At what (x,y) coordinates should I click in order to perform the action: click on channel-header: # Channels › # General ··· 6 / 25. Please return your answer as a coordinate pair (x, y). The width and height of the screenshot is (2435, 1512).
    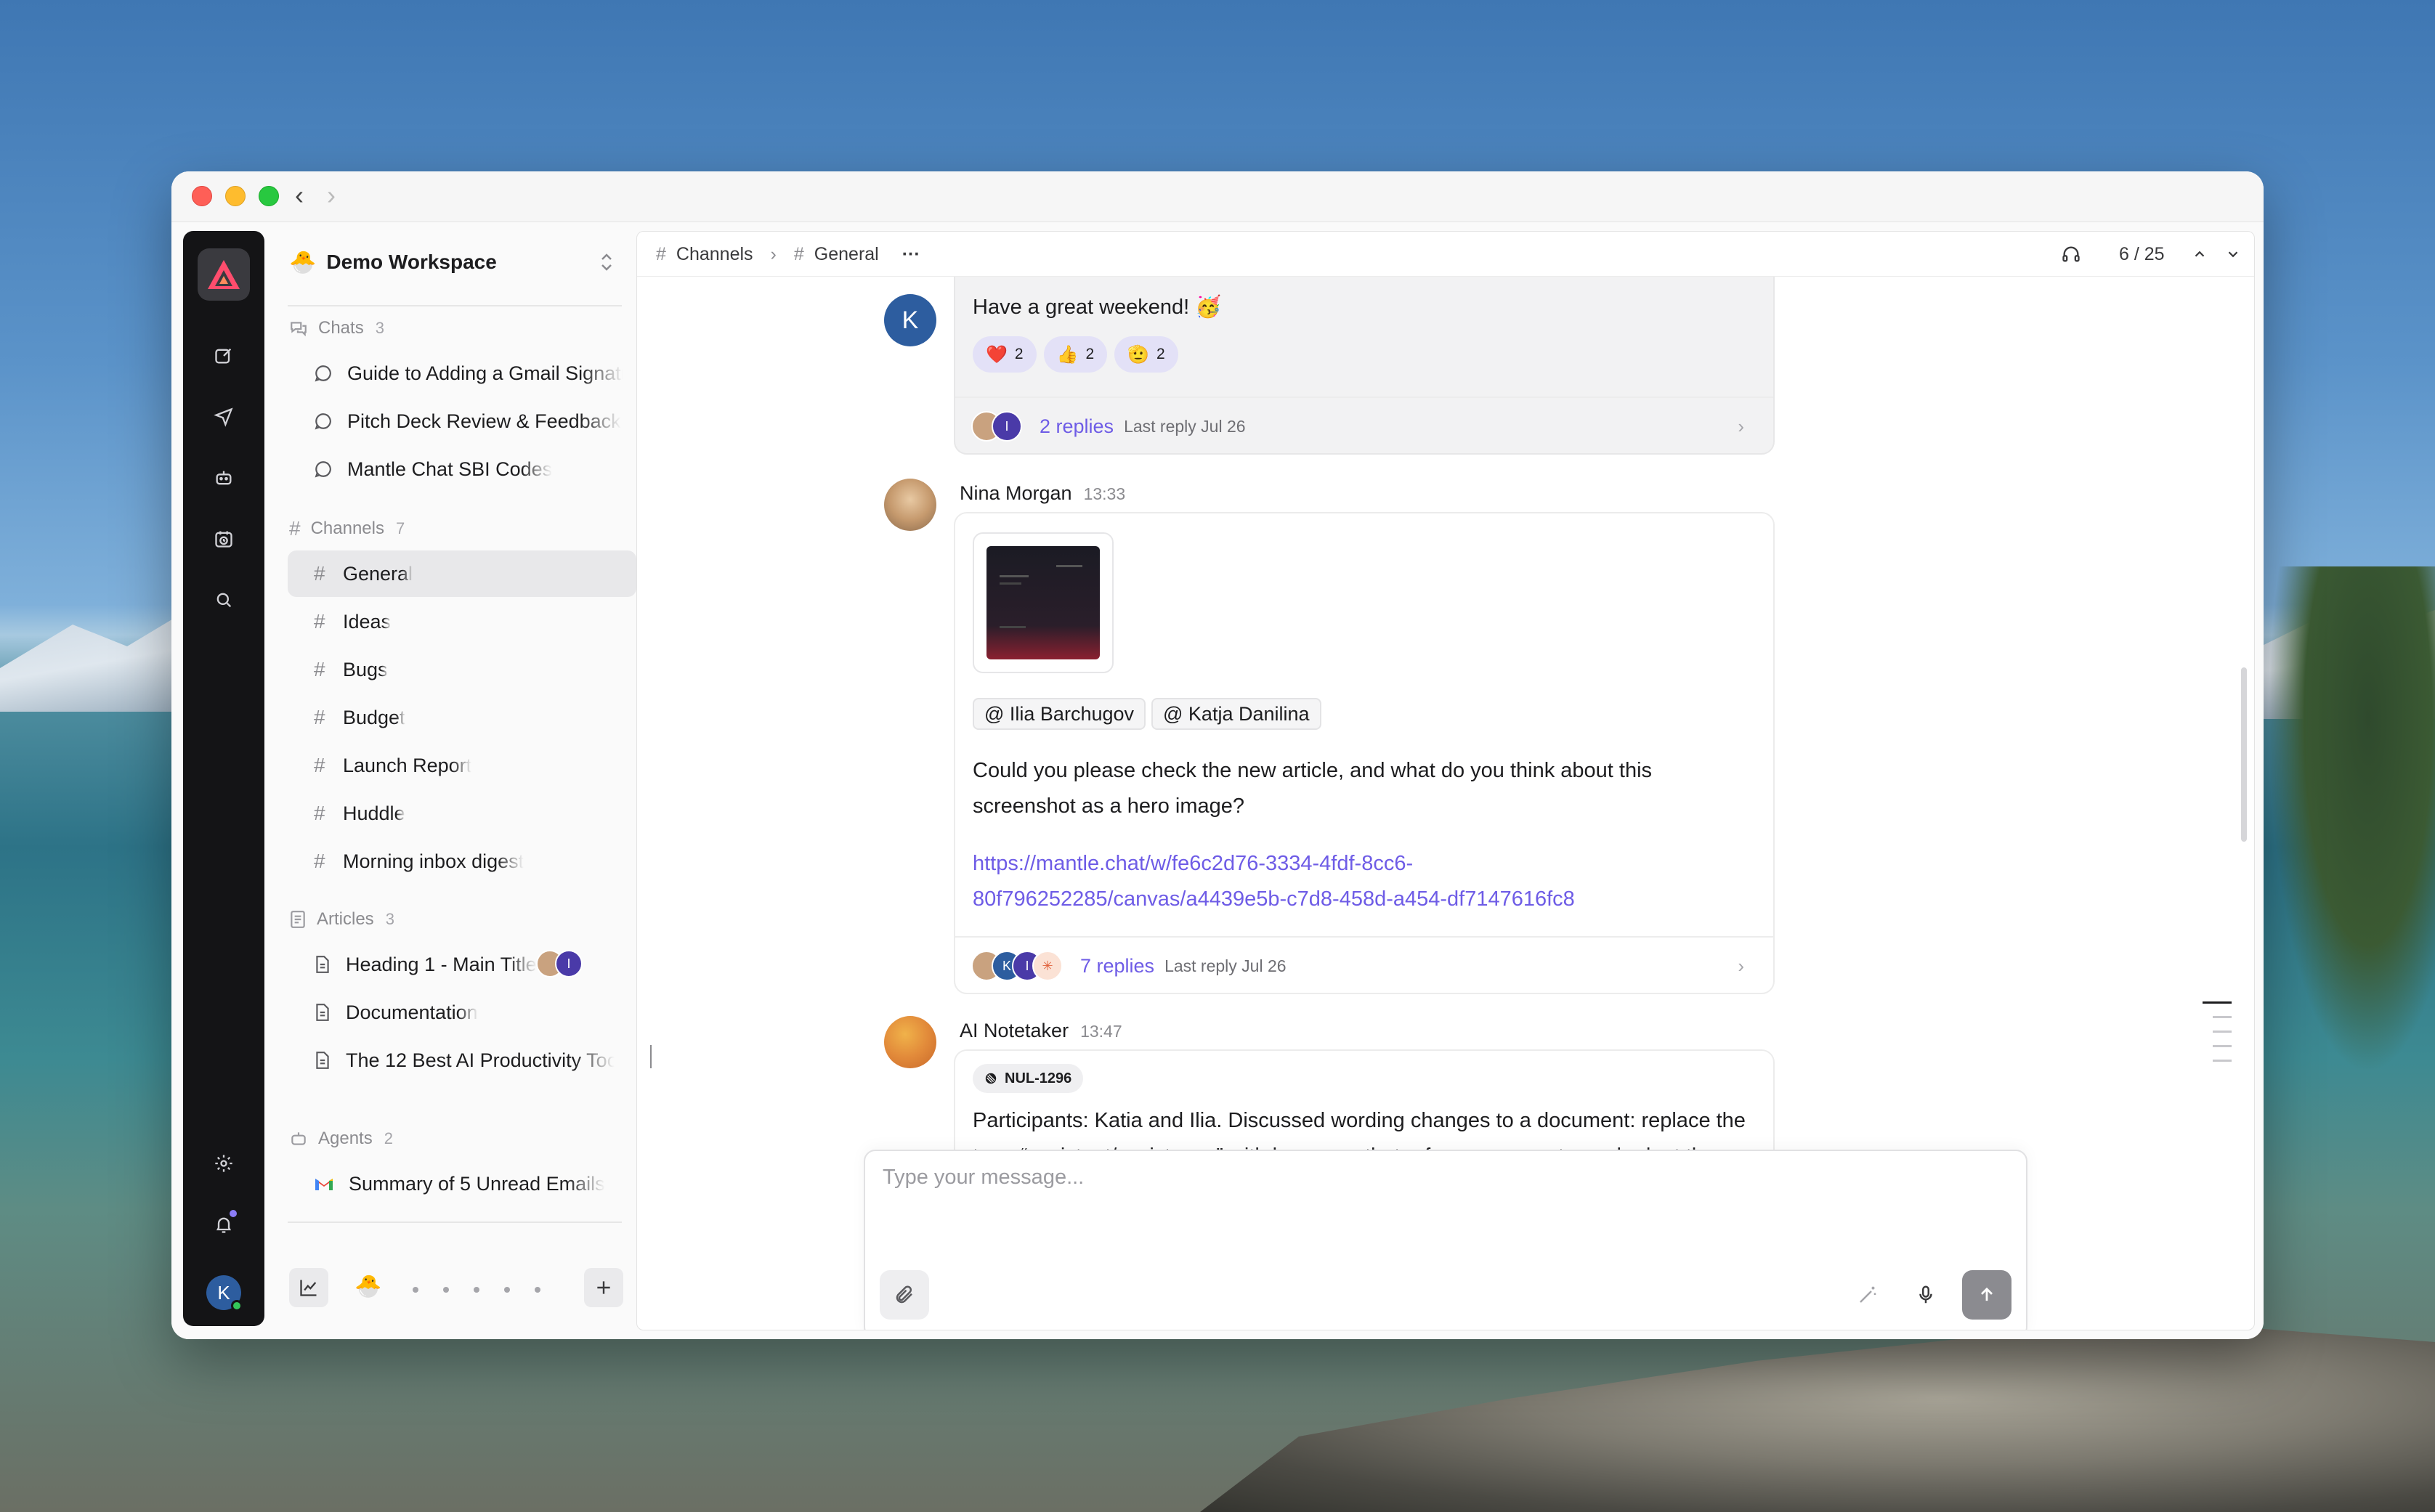
    Looking at the image, I should click on (1445, 254).